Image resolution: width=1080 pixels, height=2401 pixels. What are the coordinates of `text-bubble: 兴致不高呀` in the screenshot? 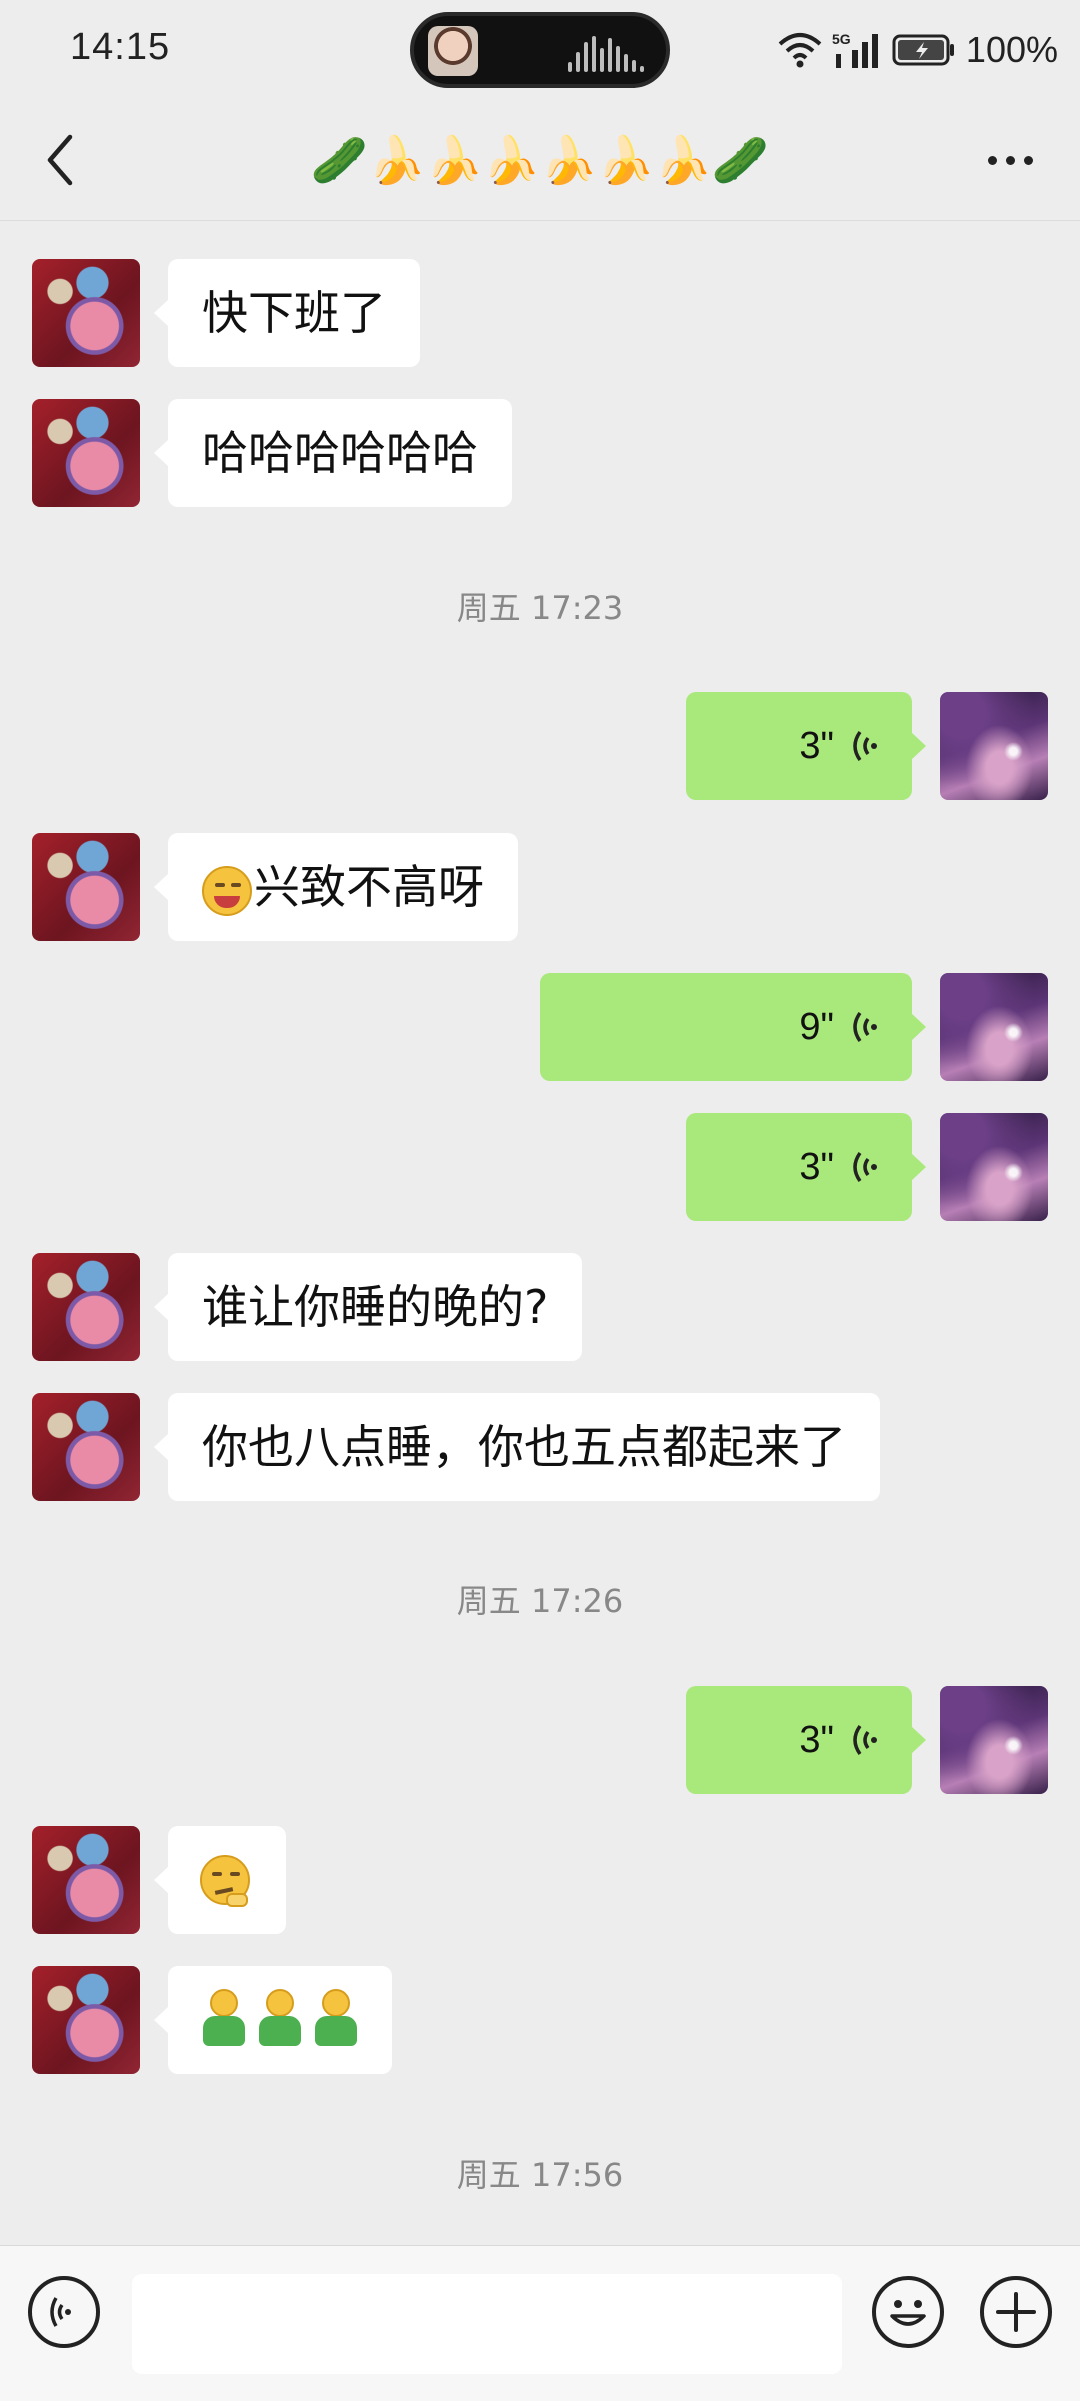 It's located at (336, 887).